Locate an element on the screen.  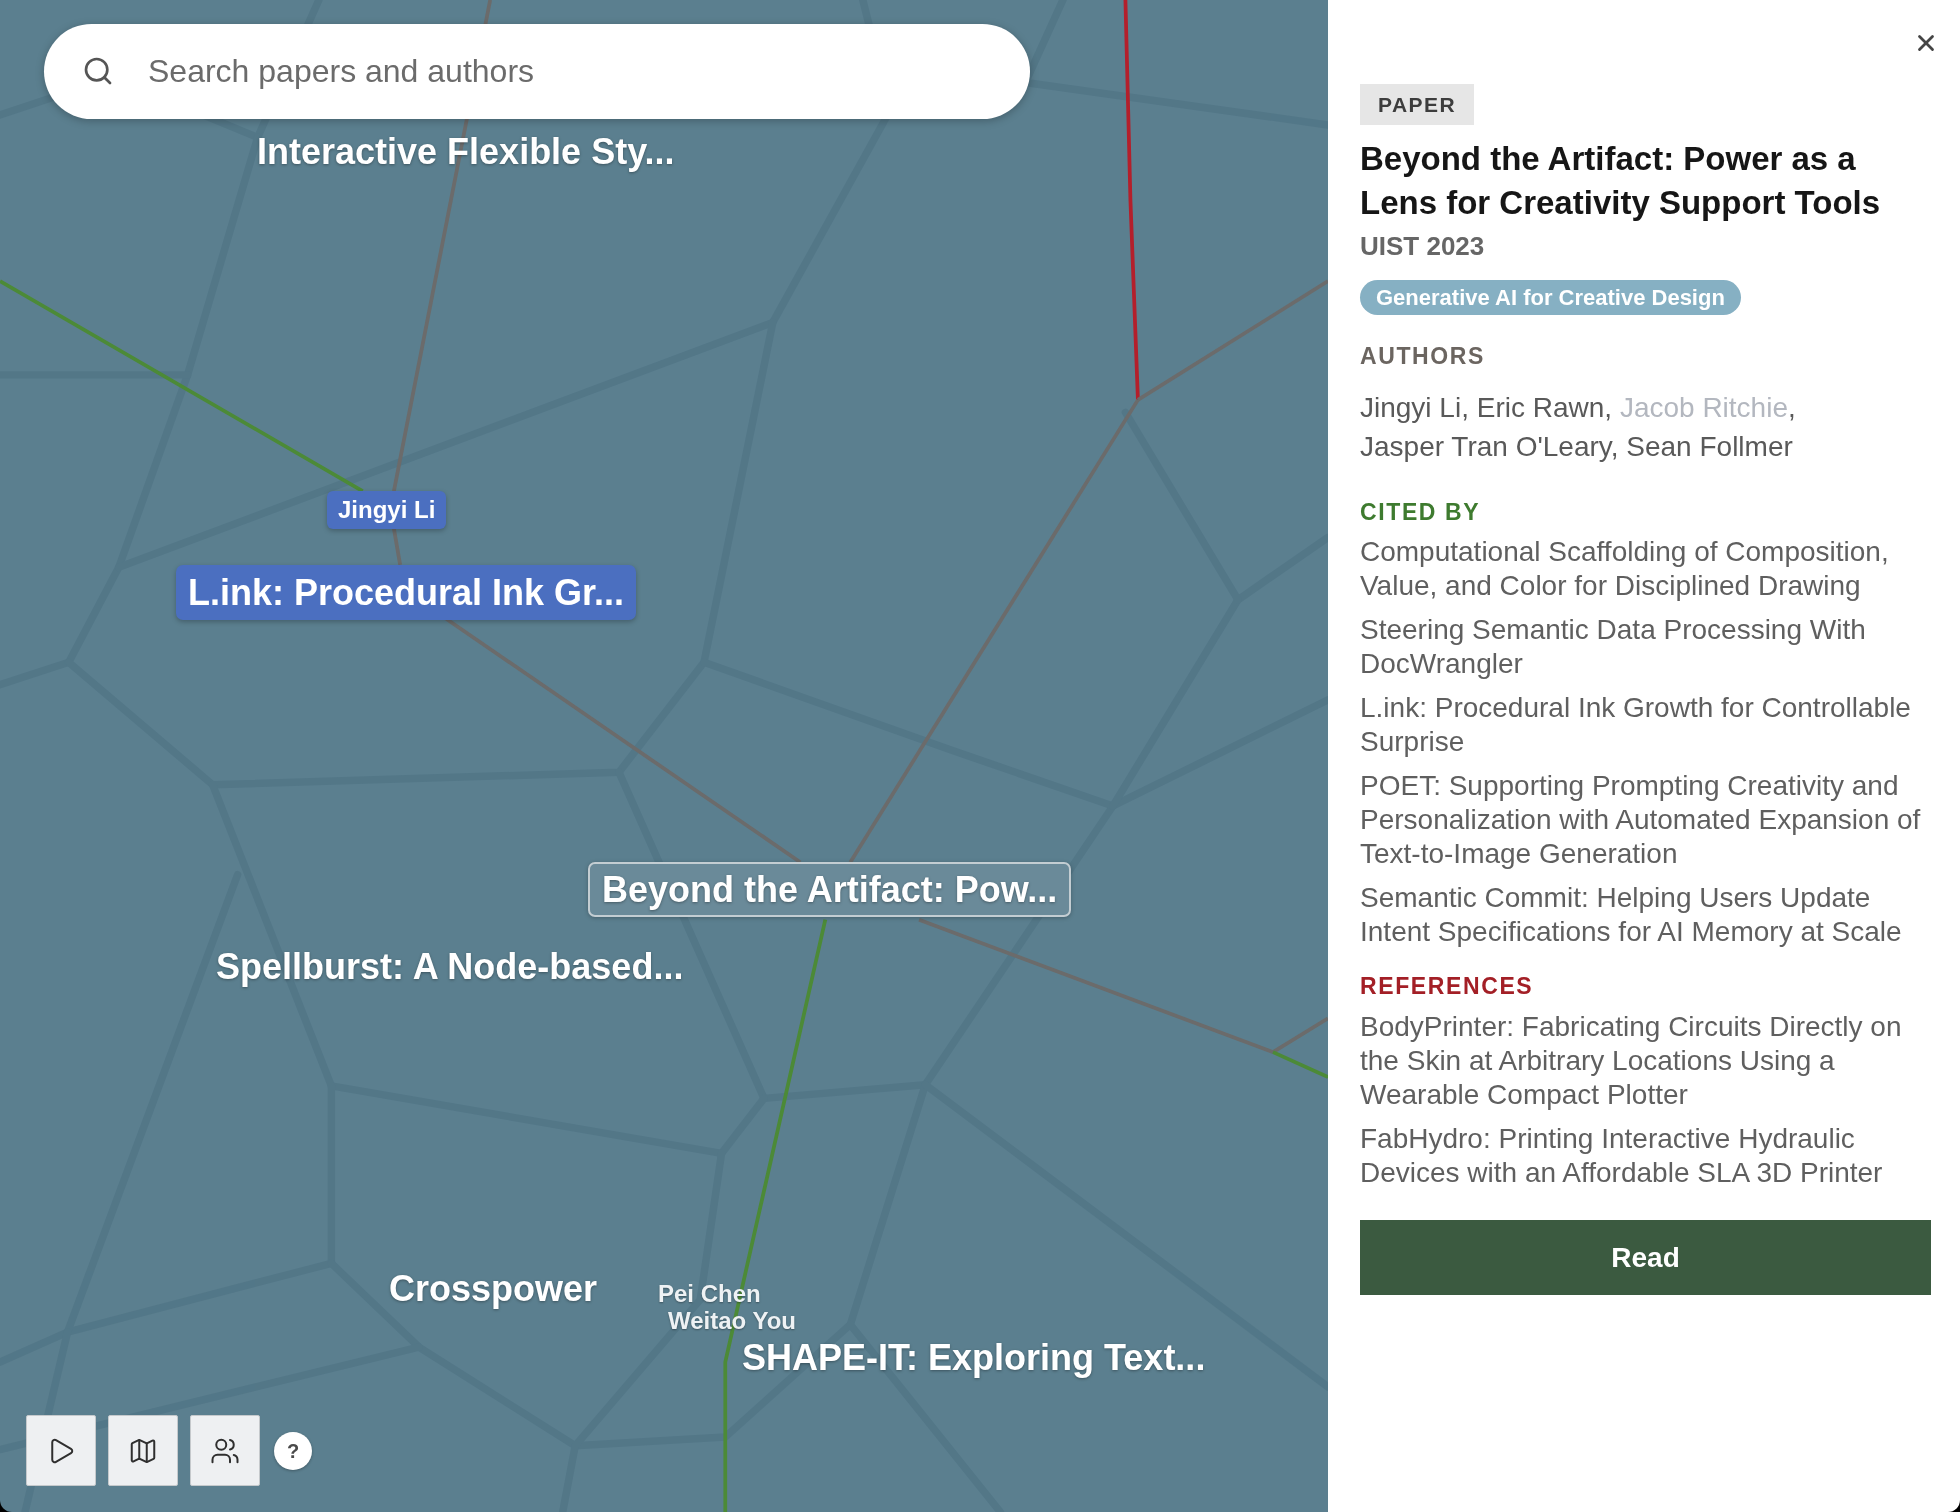
author-link: Jacob Ritchie, is located at coordinates (1707, 407).